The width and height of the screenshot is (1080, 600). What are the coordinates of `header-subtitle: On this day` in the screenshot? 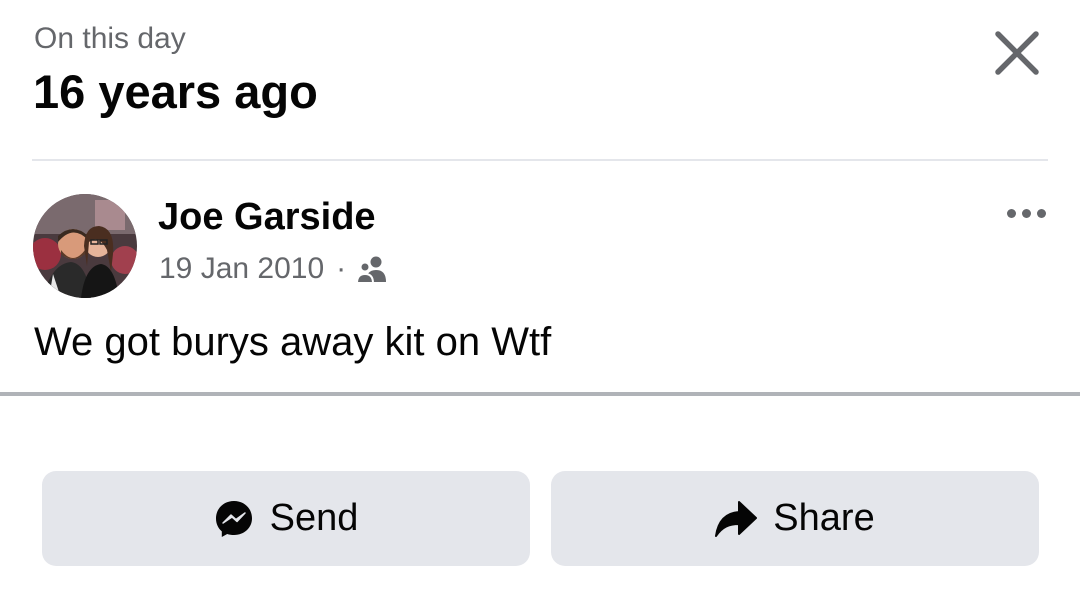 It's located at (110, 38).